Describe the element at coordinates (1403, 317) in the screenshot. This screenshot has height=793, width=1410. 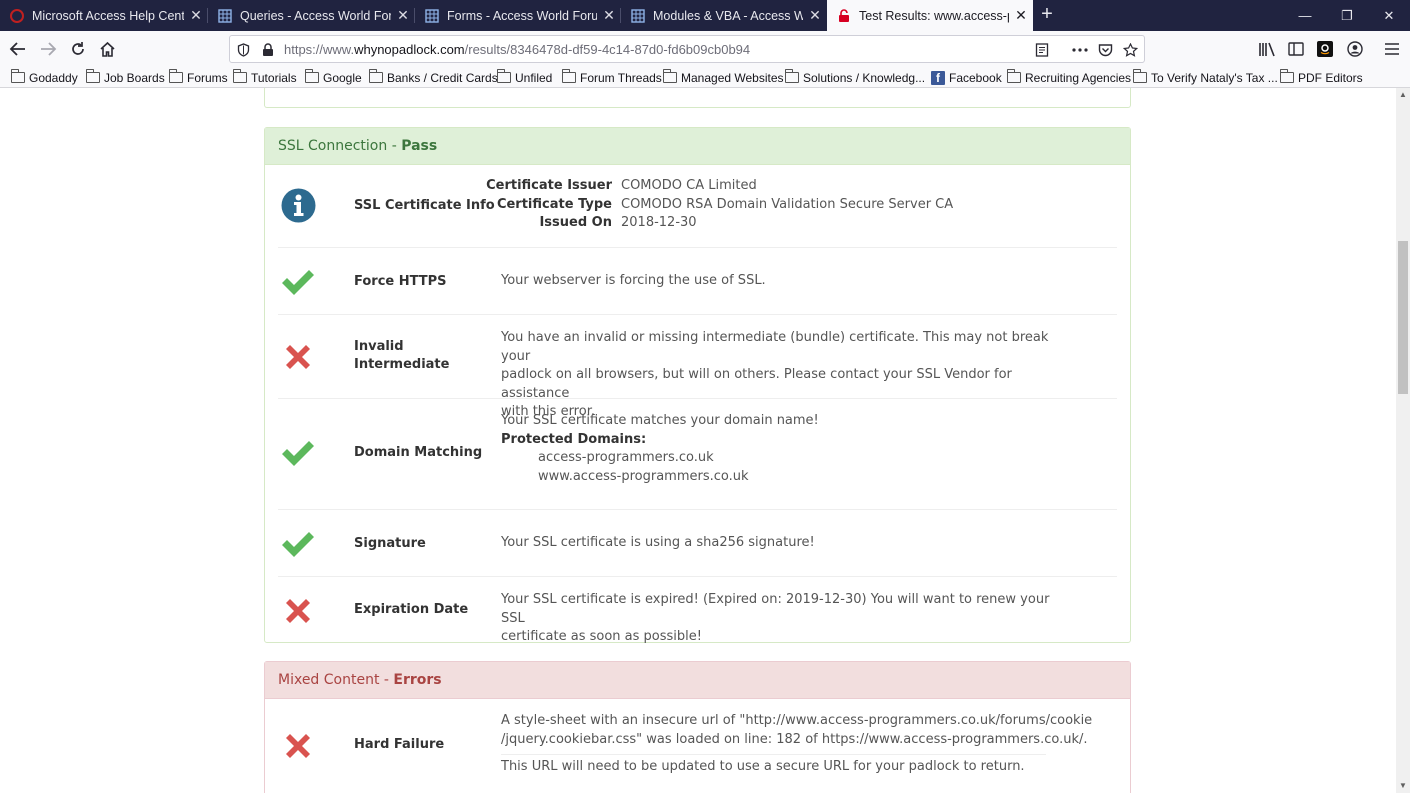
I see `scrollbar-thumb` at that location.